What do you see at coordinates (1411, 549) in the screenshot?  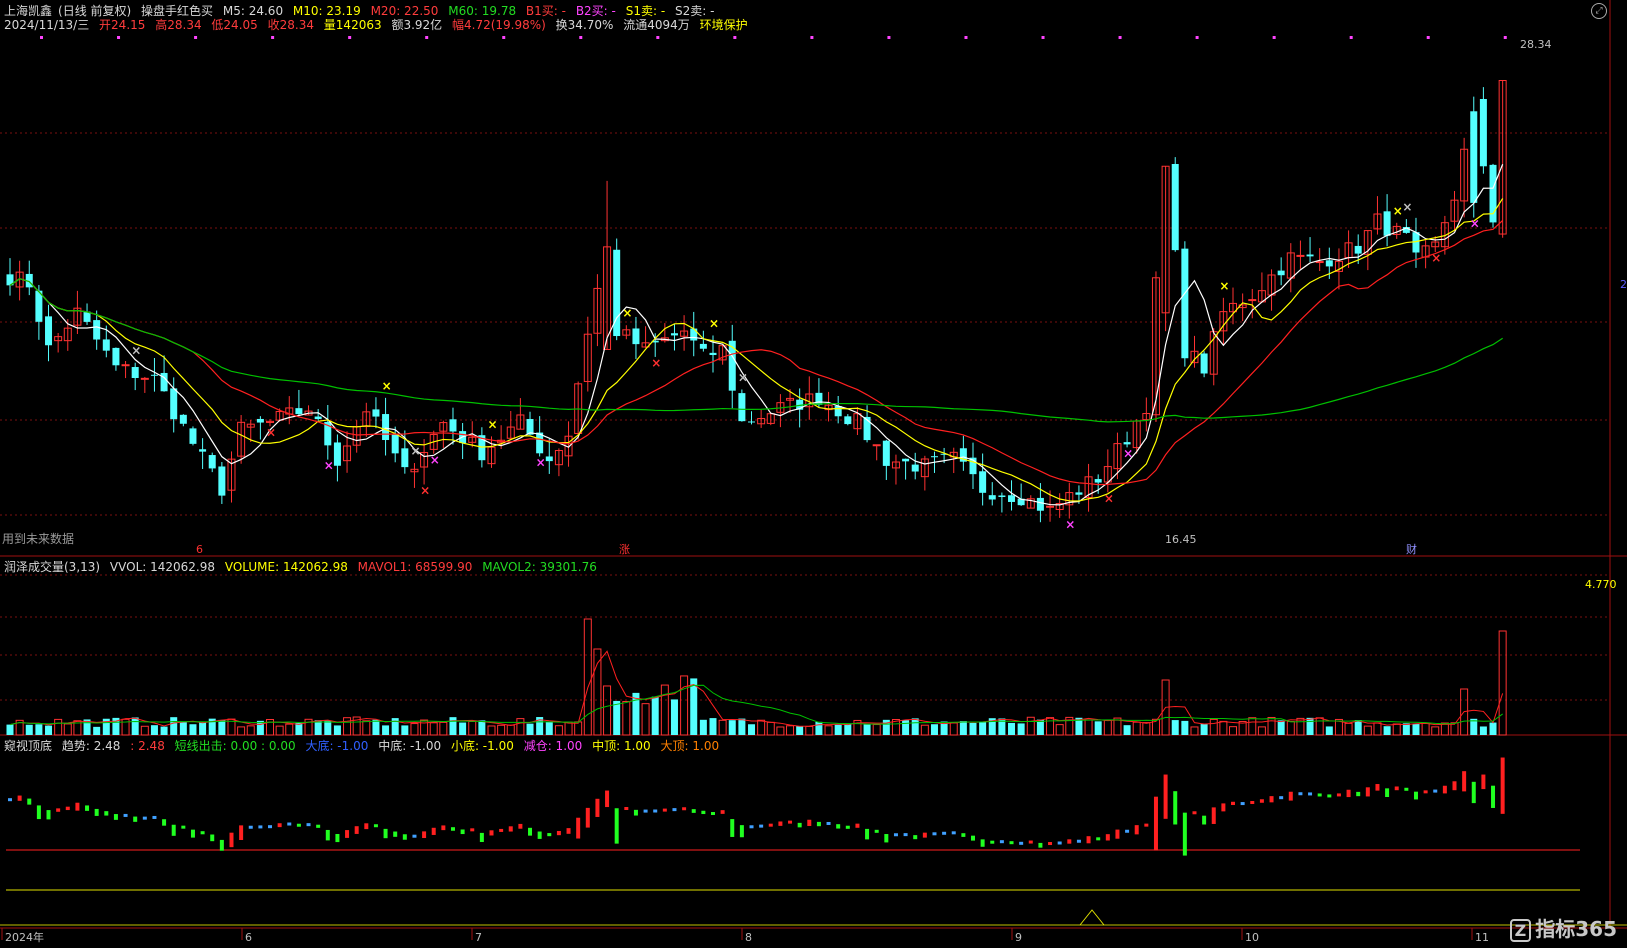 I see `event-marker-cai: 财` at bounding box center [1411, 549].